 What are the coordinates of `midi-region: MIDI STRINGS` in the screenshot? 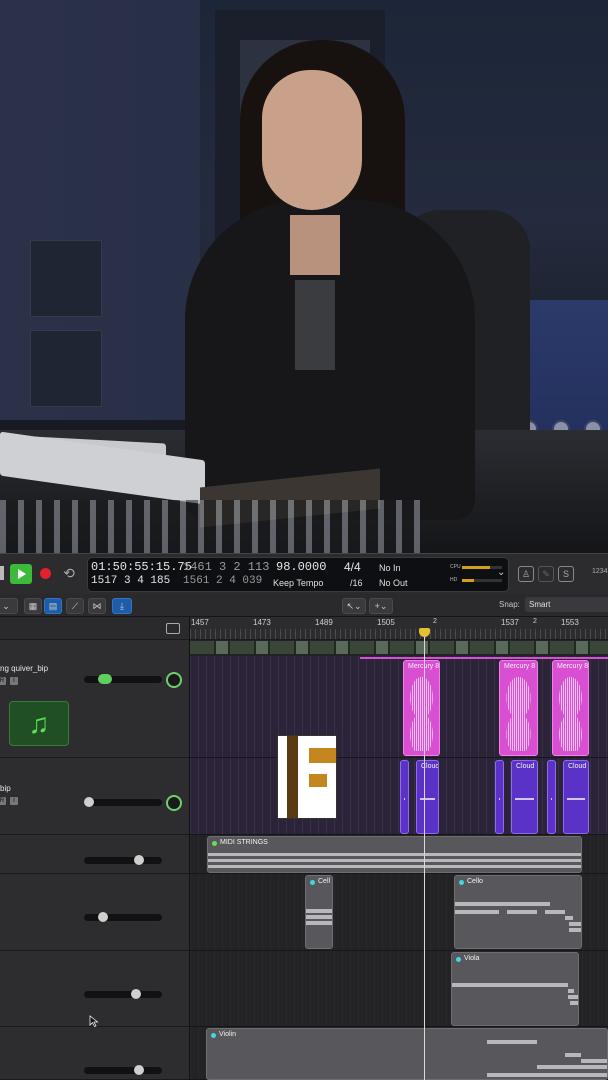 It's located at (394, 854).